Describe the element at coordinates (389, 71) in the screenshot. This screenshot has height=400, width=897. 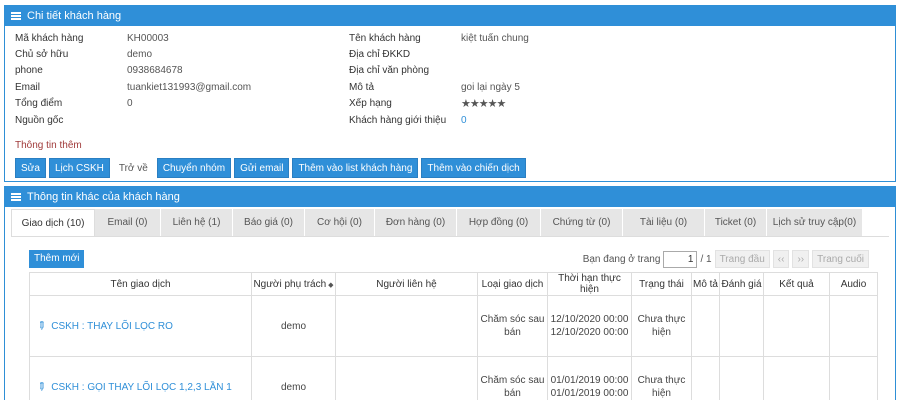
I see `field-label: Địa chỉ văn phòng` at that location.